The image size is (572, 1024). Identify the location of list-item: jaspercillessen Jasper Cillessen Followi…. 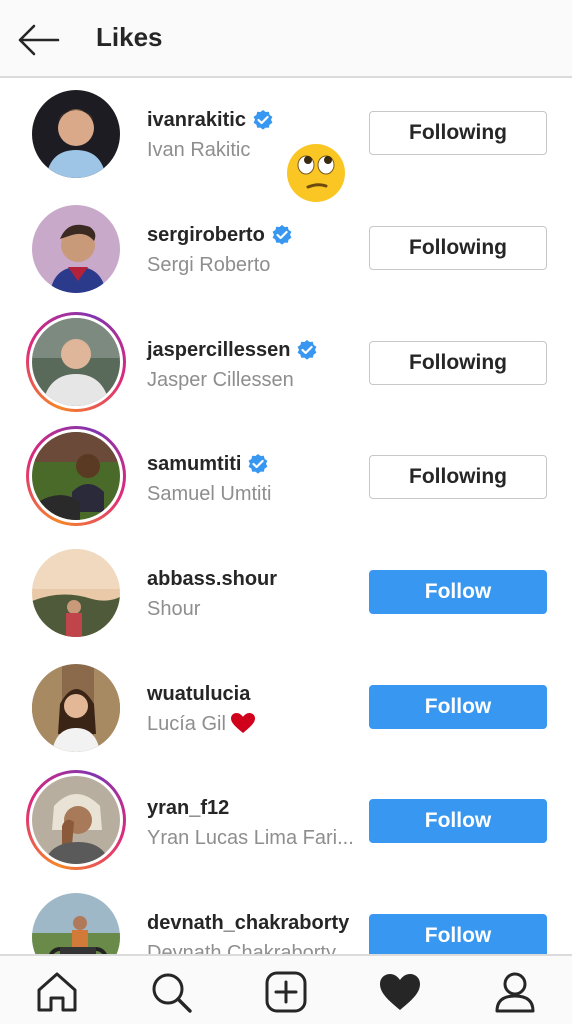
(286, 365).